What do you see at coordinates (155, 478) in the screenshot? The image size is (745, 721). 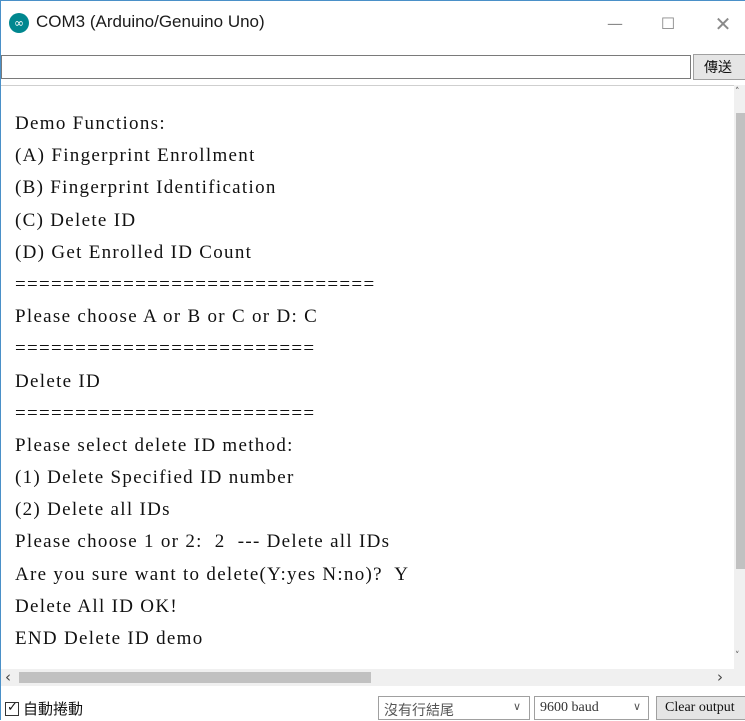 I see `output-line: (1) Delete Specified ID number` at bounding box center [155, 478].